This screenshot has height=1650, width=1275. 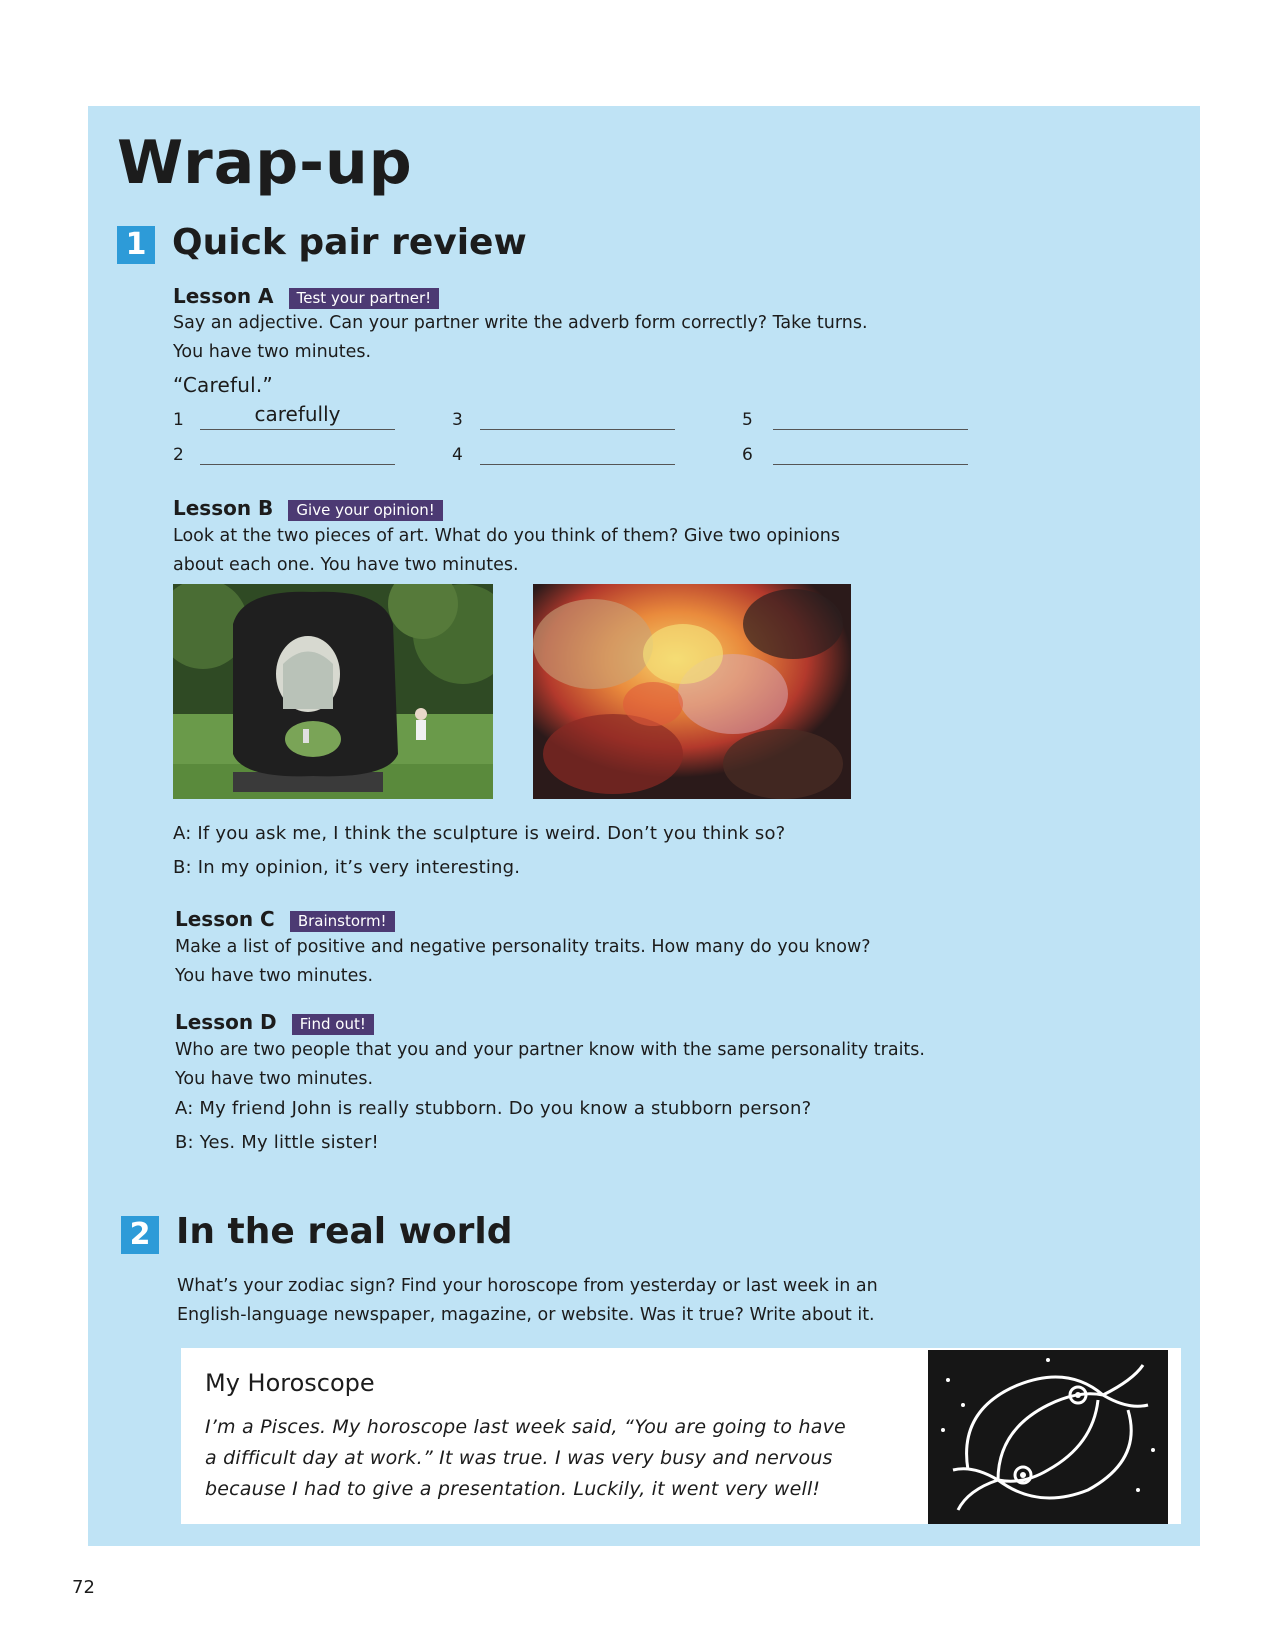 I want to click on lesson-d-instructions-line-2: You have two minutes., so click(x=274, y=1079).